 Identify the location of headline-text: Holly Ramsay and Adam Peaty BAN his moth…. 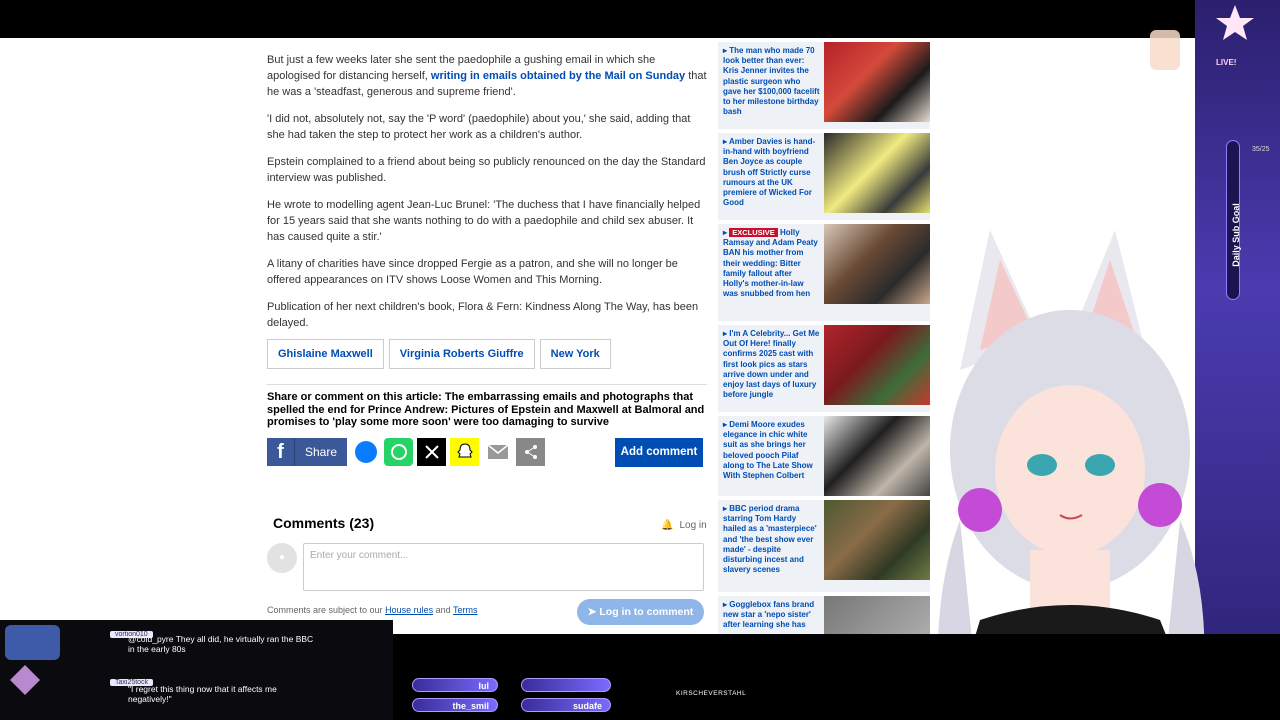
(770, 263).